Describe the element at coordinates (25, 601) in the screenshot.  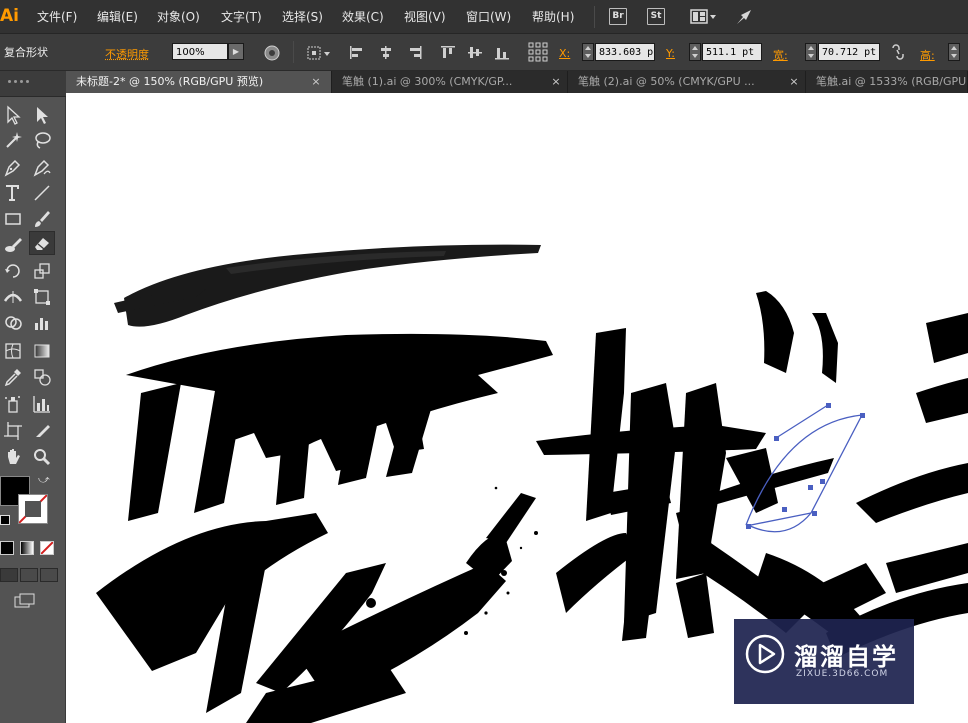
I see `screen-mode-icon` at that location.